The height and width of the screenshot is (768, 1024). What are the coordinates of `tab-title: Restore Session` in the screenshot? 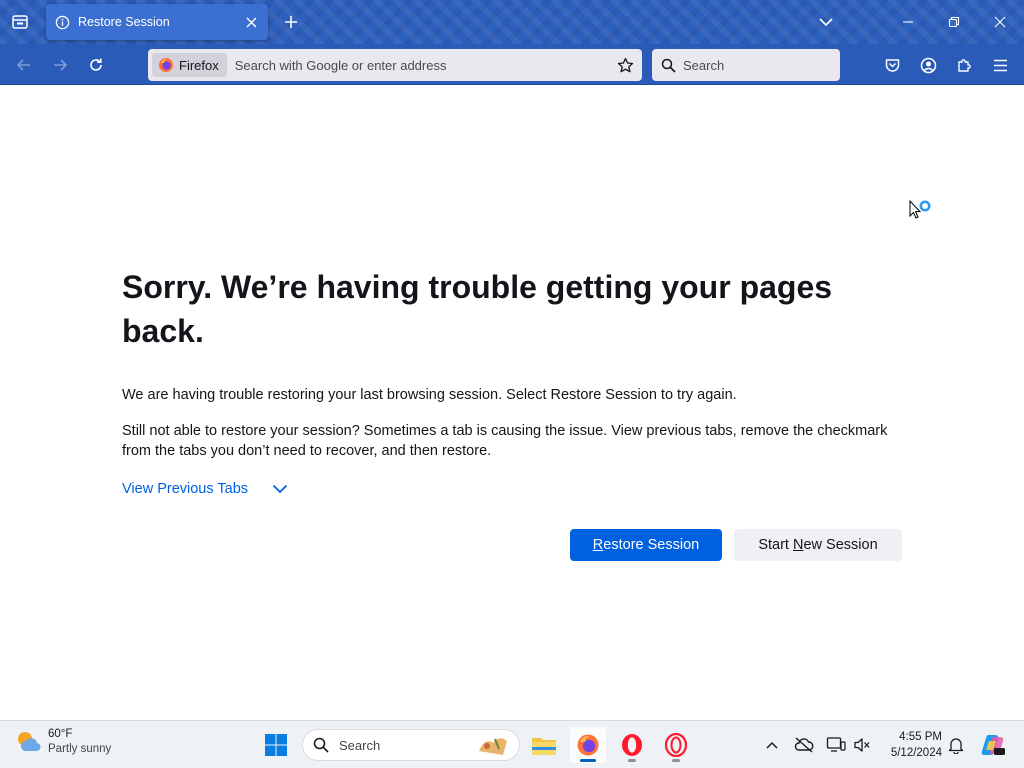 It's located at (124, 22).